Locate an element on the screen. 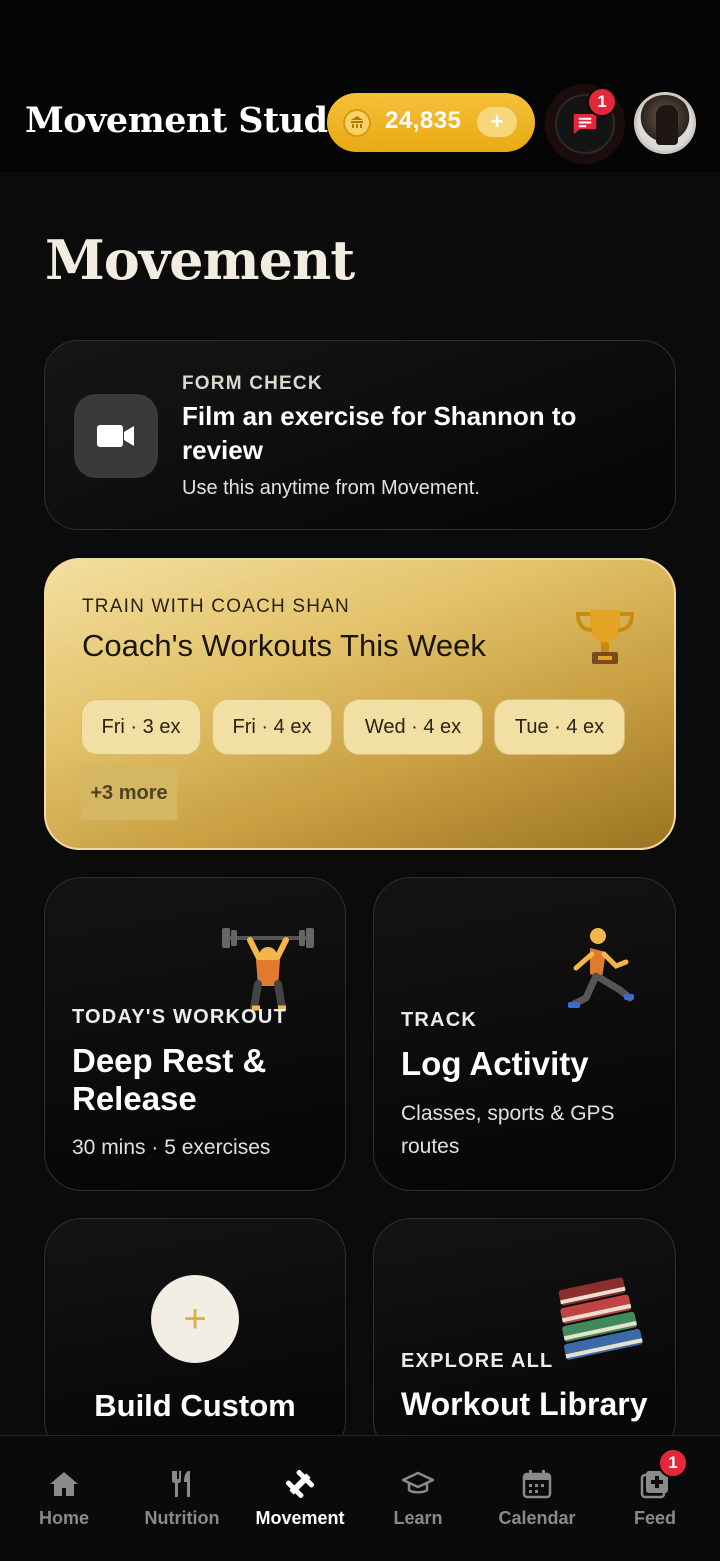 This screenshot has height=1561, width=720. weightlifter-icon is located at coordinates (268, 970).